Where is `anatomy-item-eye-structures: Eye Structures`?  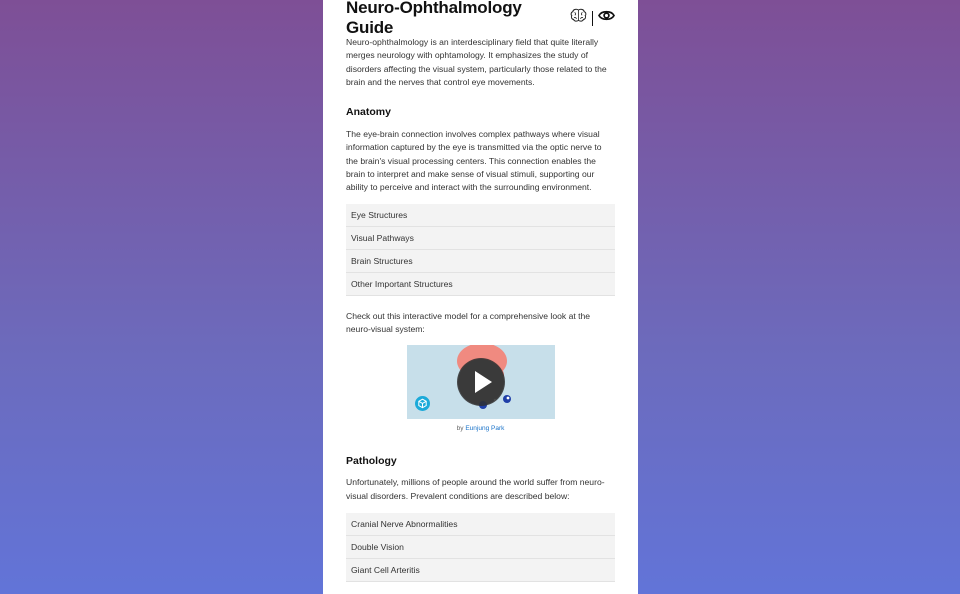
anatomy-item-eye-structures: Eye Structures is located at coordinates (480, 215).